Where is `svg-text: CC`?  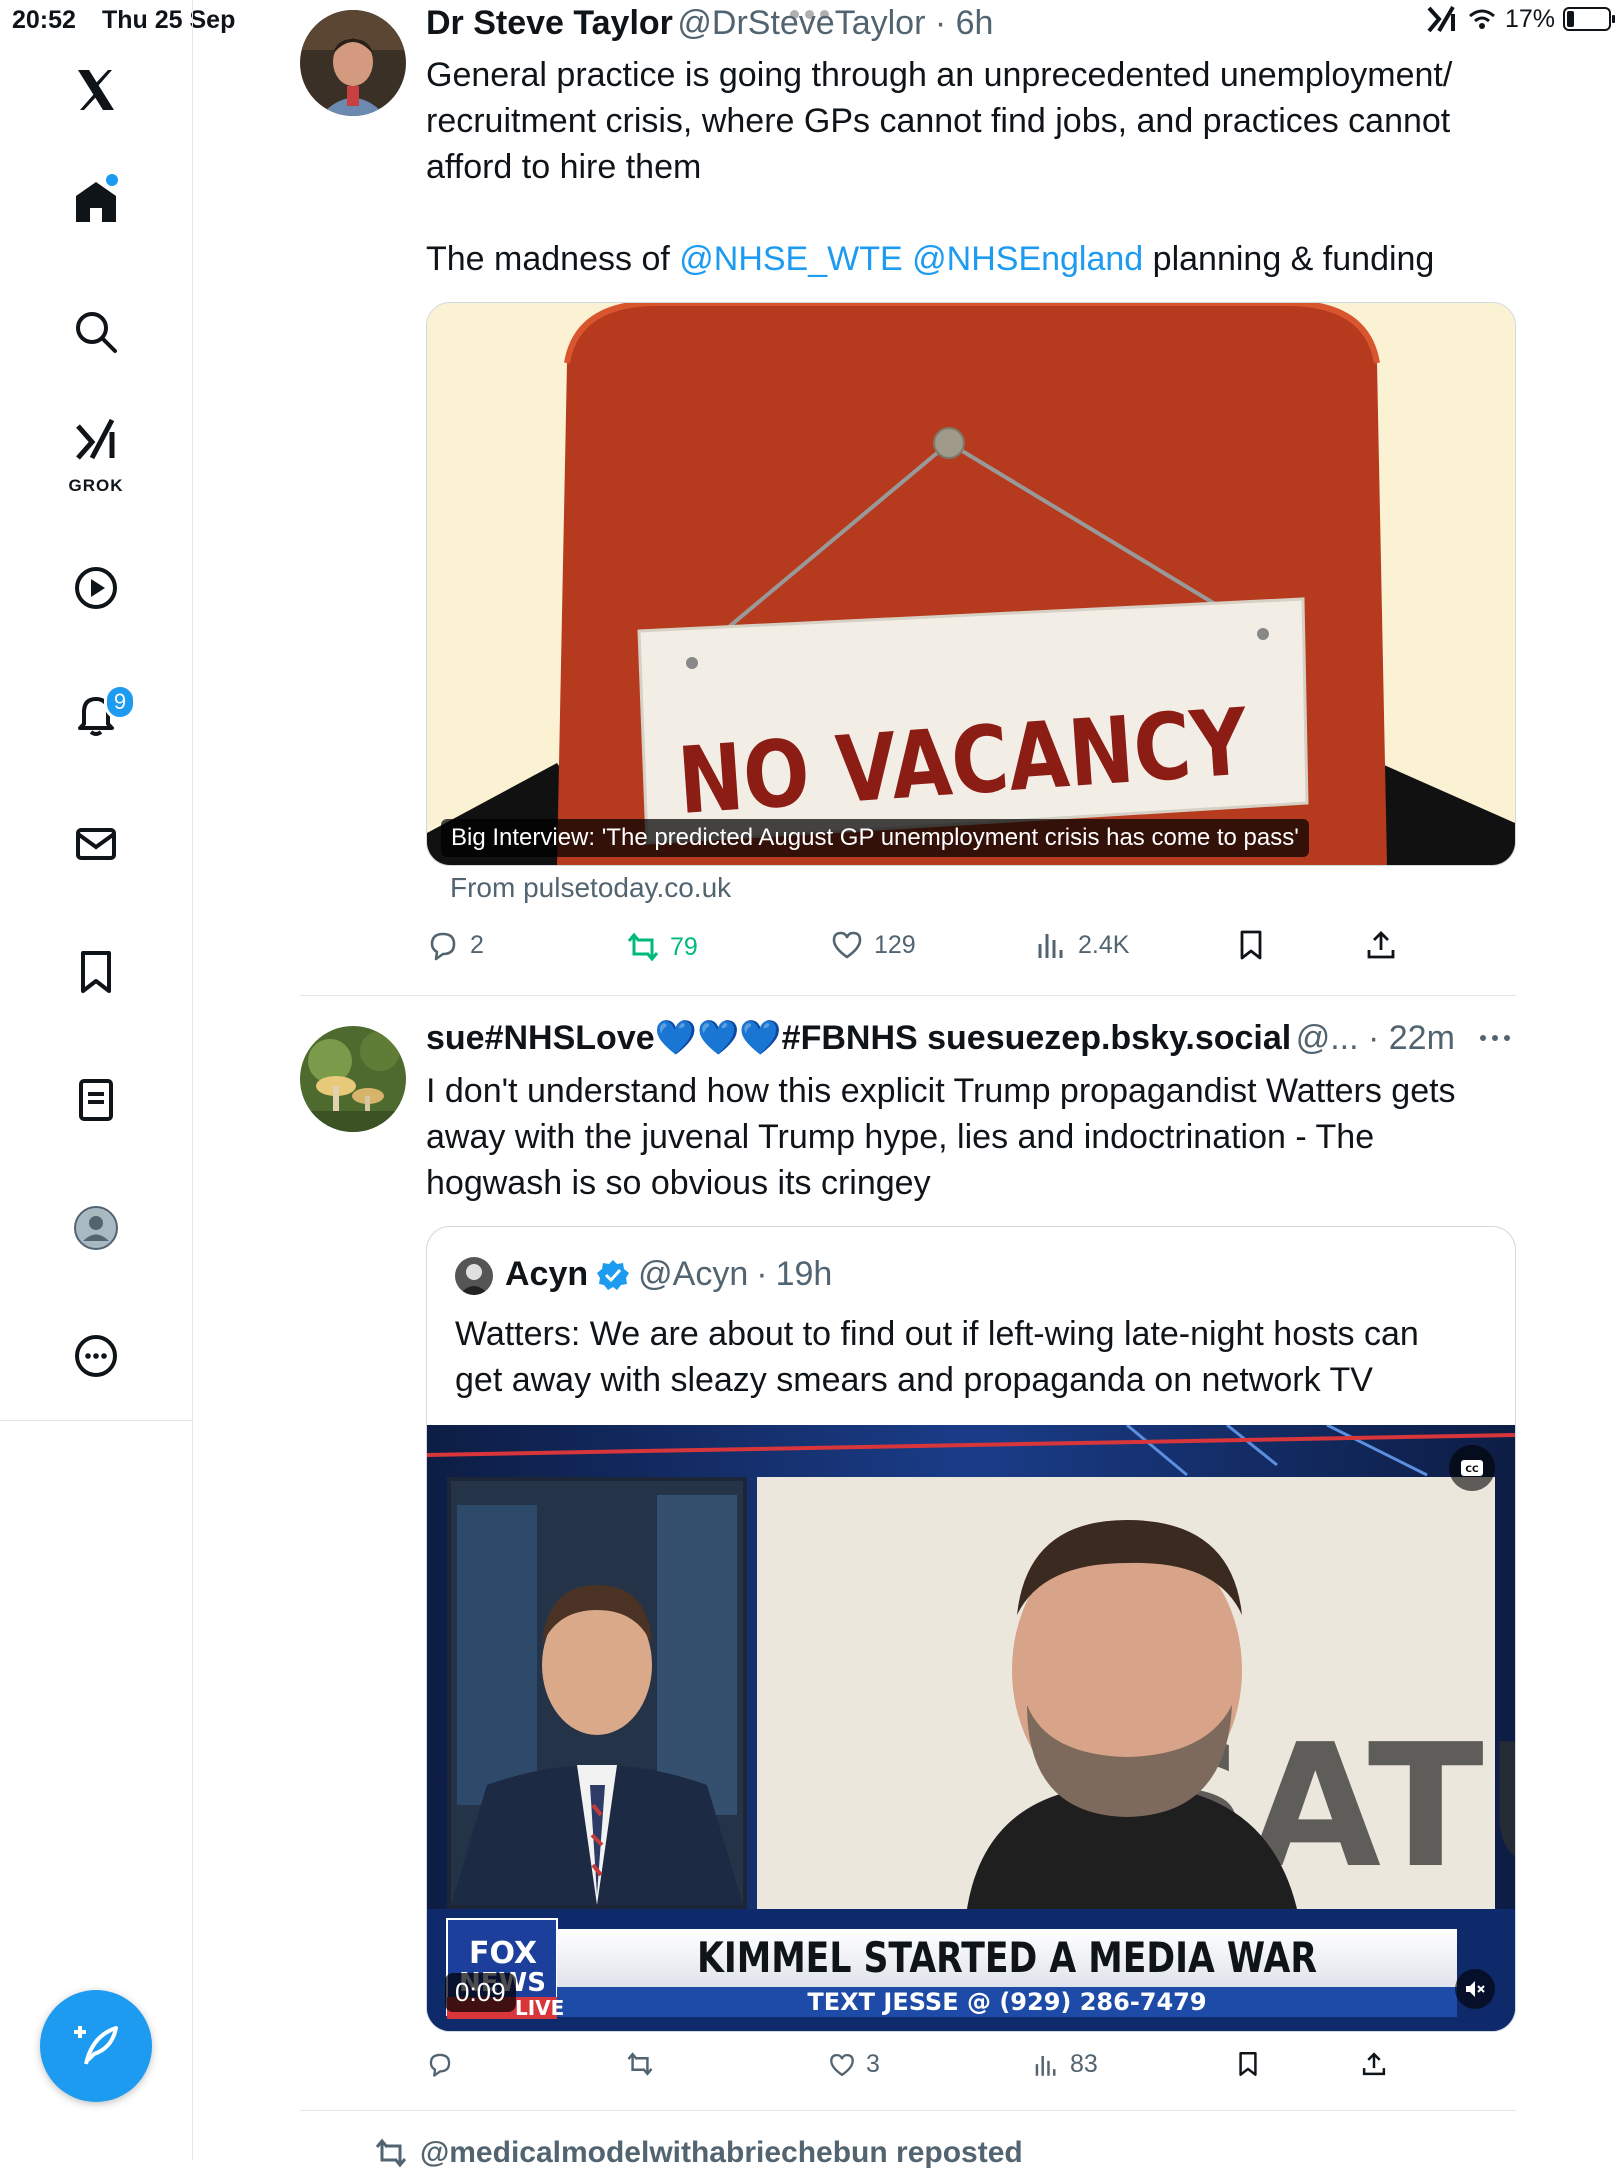 svg-text: CC is located at coordinates (1472, 1470).